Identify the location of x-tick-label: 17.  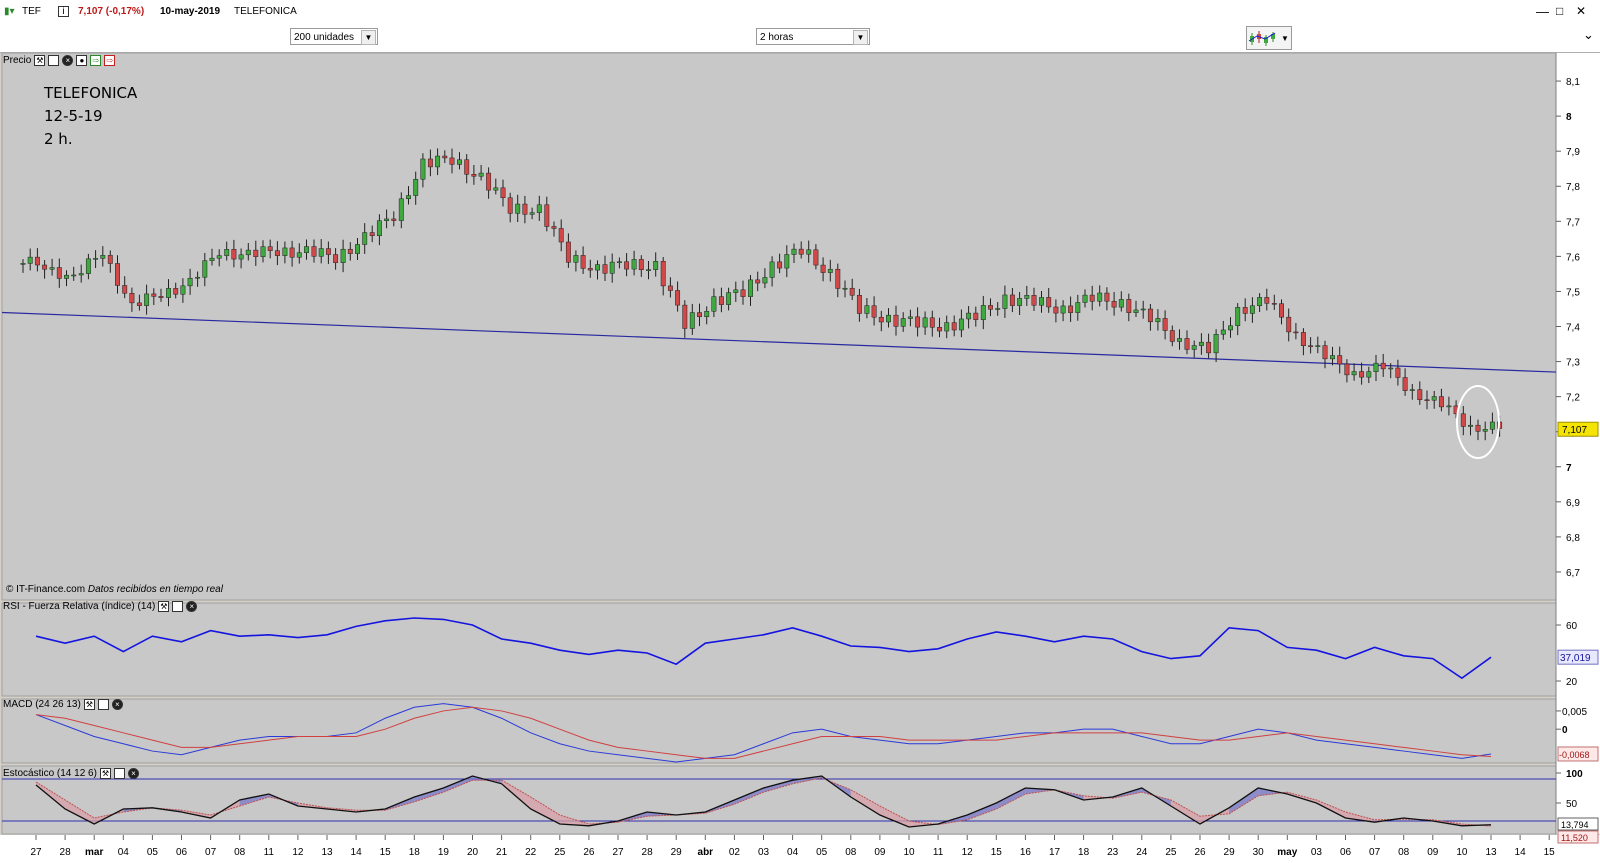
(1055, 852).